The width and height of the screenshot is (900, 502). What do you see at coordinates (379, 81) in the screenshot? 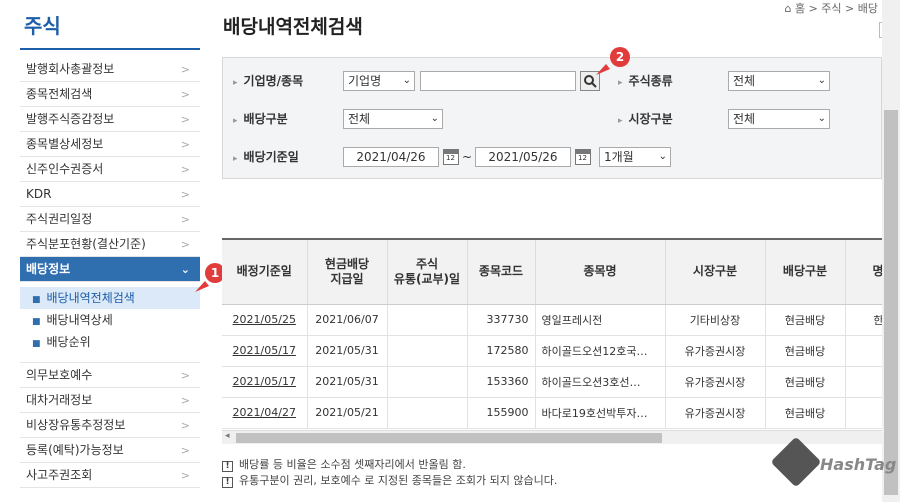
I see `company-type-select: 기업명 ⌄` at bounding box center [379, 81].